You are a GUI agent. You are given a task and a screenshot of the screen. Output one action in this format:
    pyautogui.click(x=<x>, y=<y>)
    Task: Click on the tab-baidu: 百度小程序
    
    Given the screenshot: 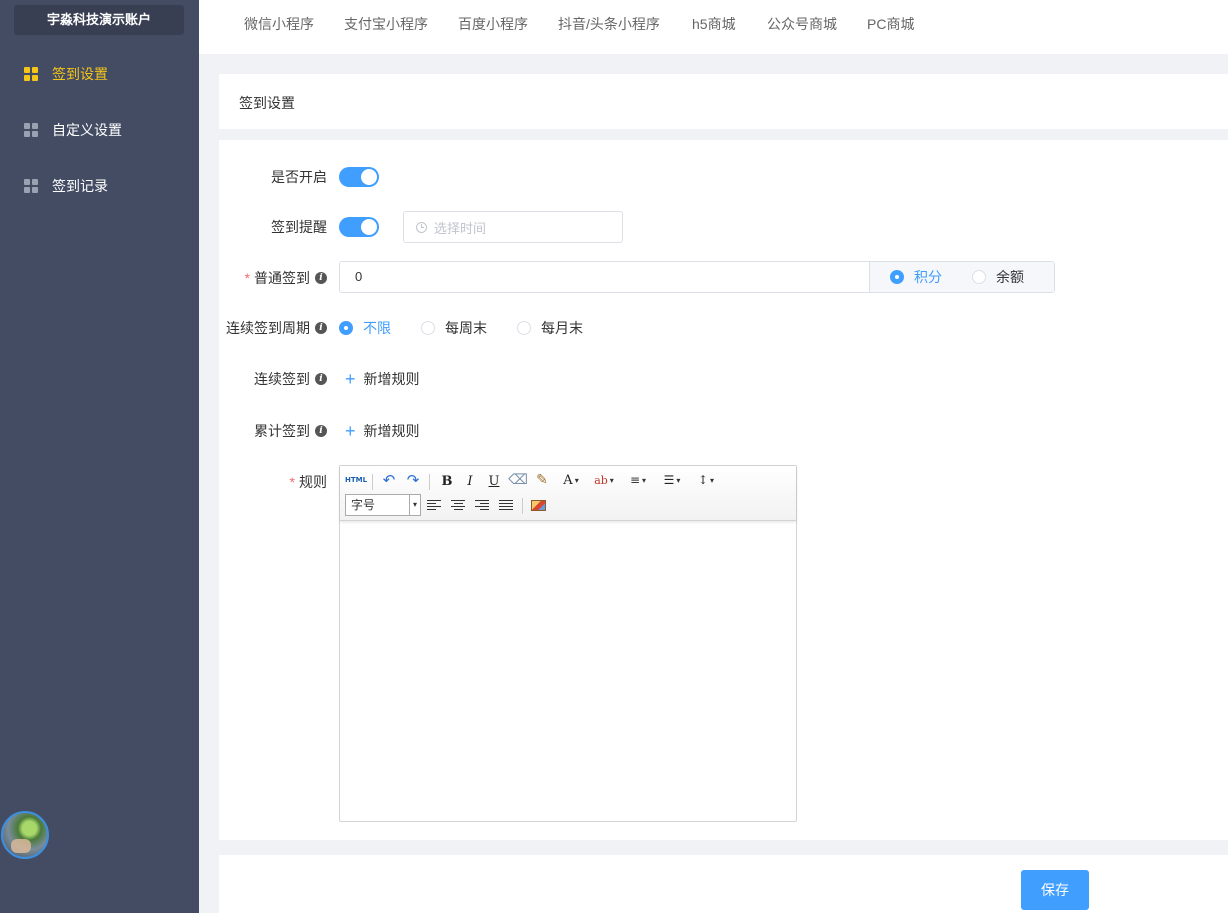 What is the action you would take?
    pyautogui.click(x=493, y=24)
    